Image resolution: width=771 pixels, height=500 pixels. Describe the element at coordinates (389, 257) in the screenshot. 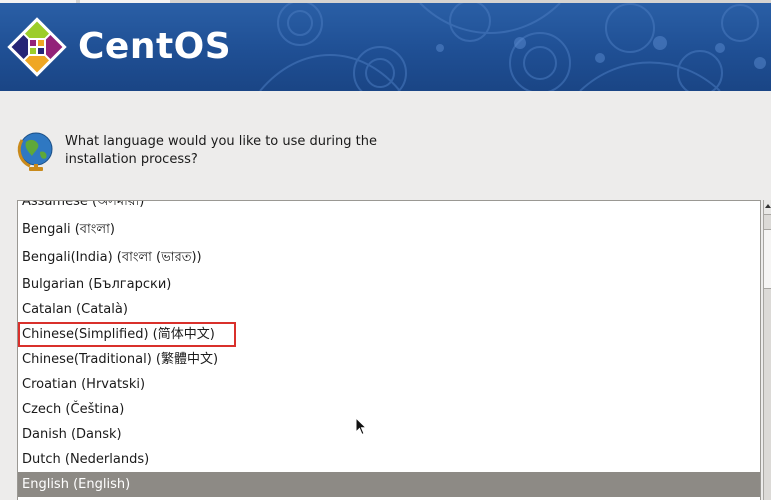

I see `language-item-bengali-india: Bengali(India) (বাংলা (ভারত))` at that location.